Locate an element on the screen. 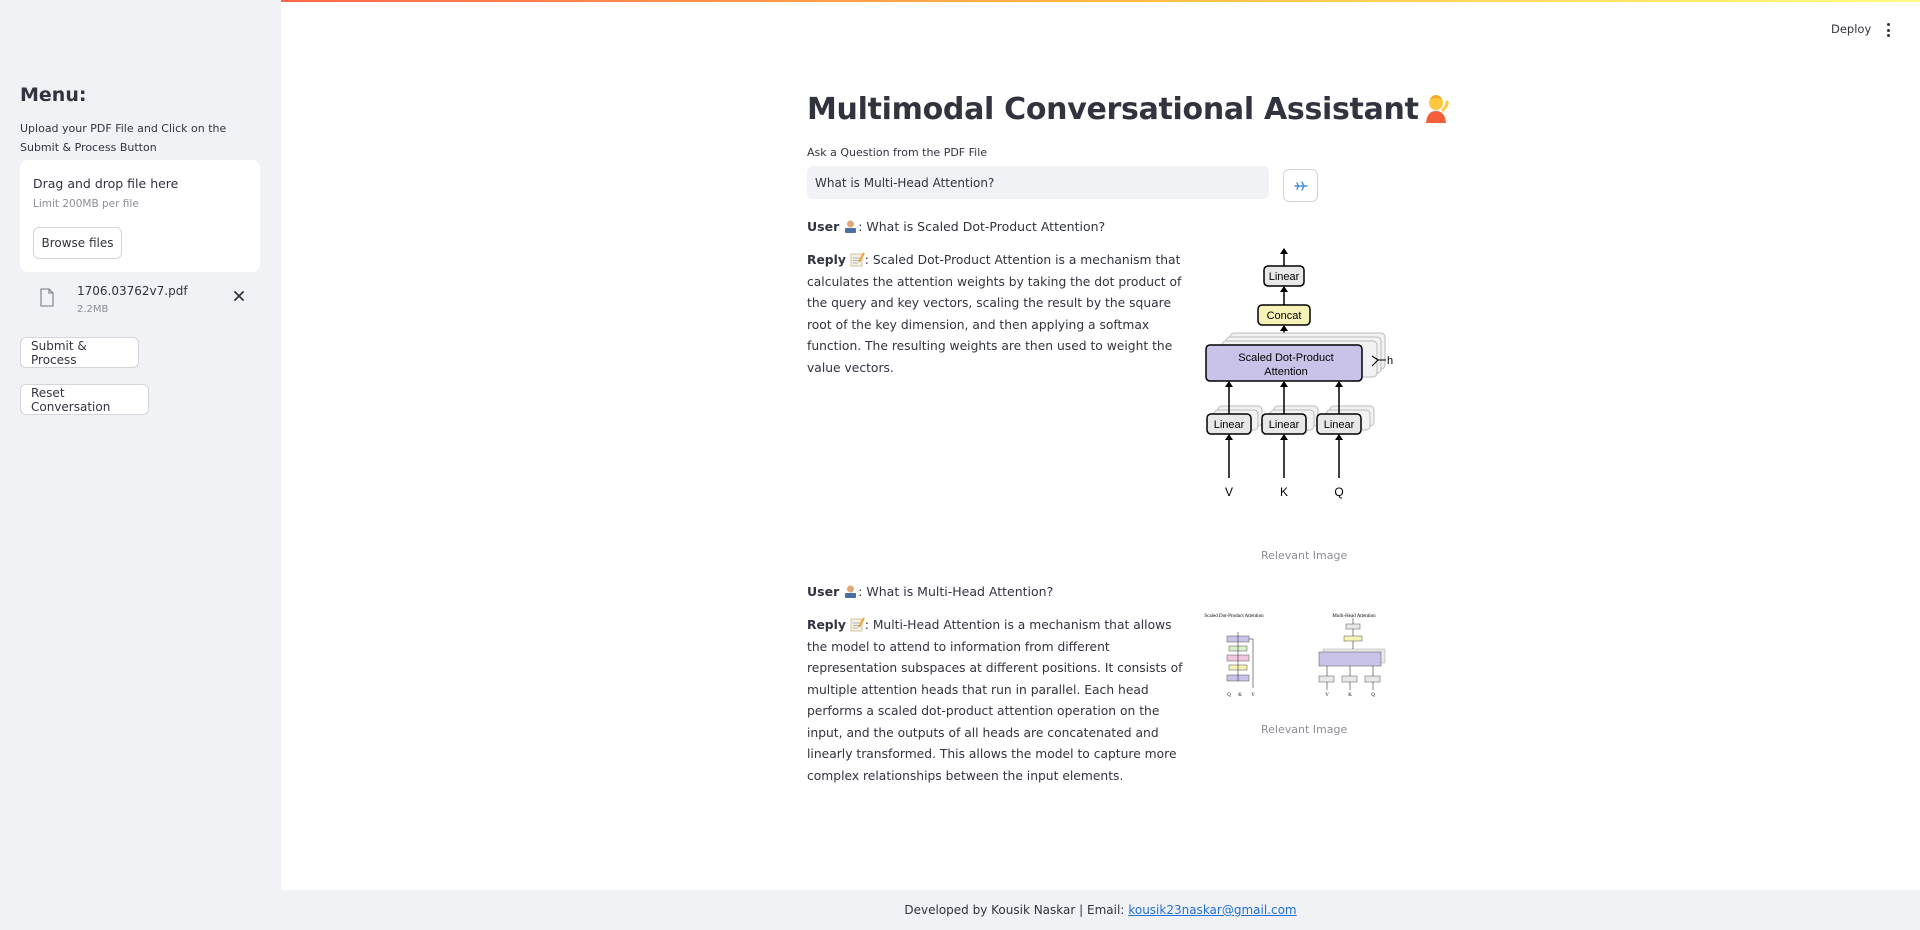  submit-process-button: Submit & Process is located at coordinates (79, 352).